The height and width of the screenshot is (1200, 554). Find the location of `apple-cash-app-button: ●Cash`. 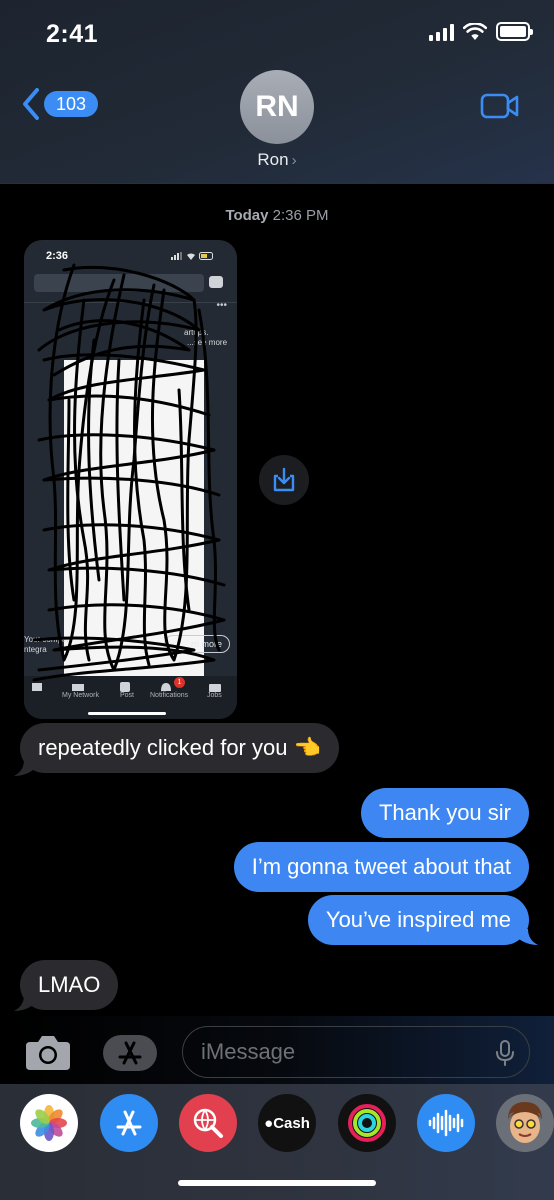

apple-cash-app-button: ●Cash is located at coordinates (287, 1123).